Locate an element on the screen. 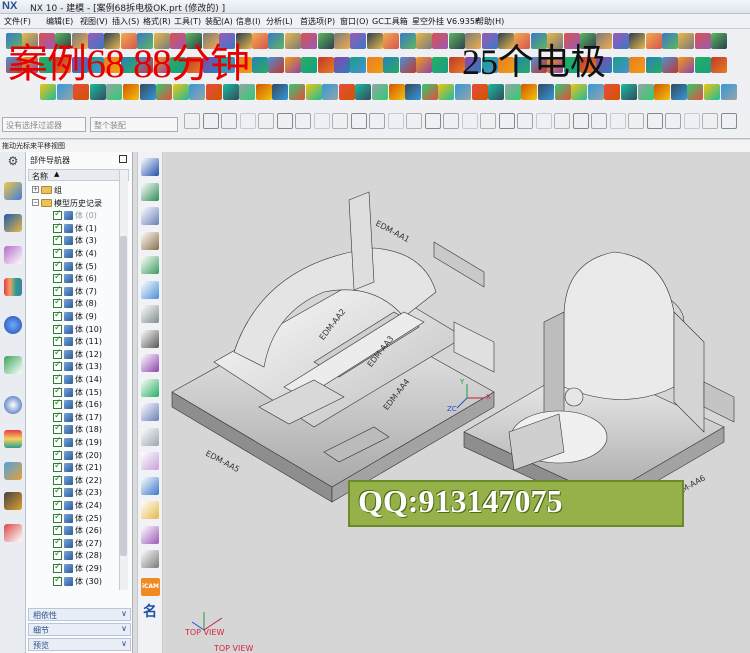 This screenshot has width=750, height=653. menu-window: 窗口(O) is located at coordinates (354, 21).